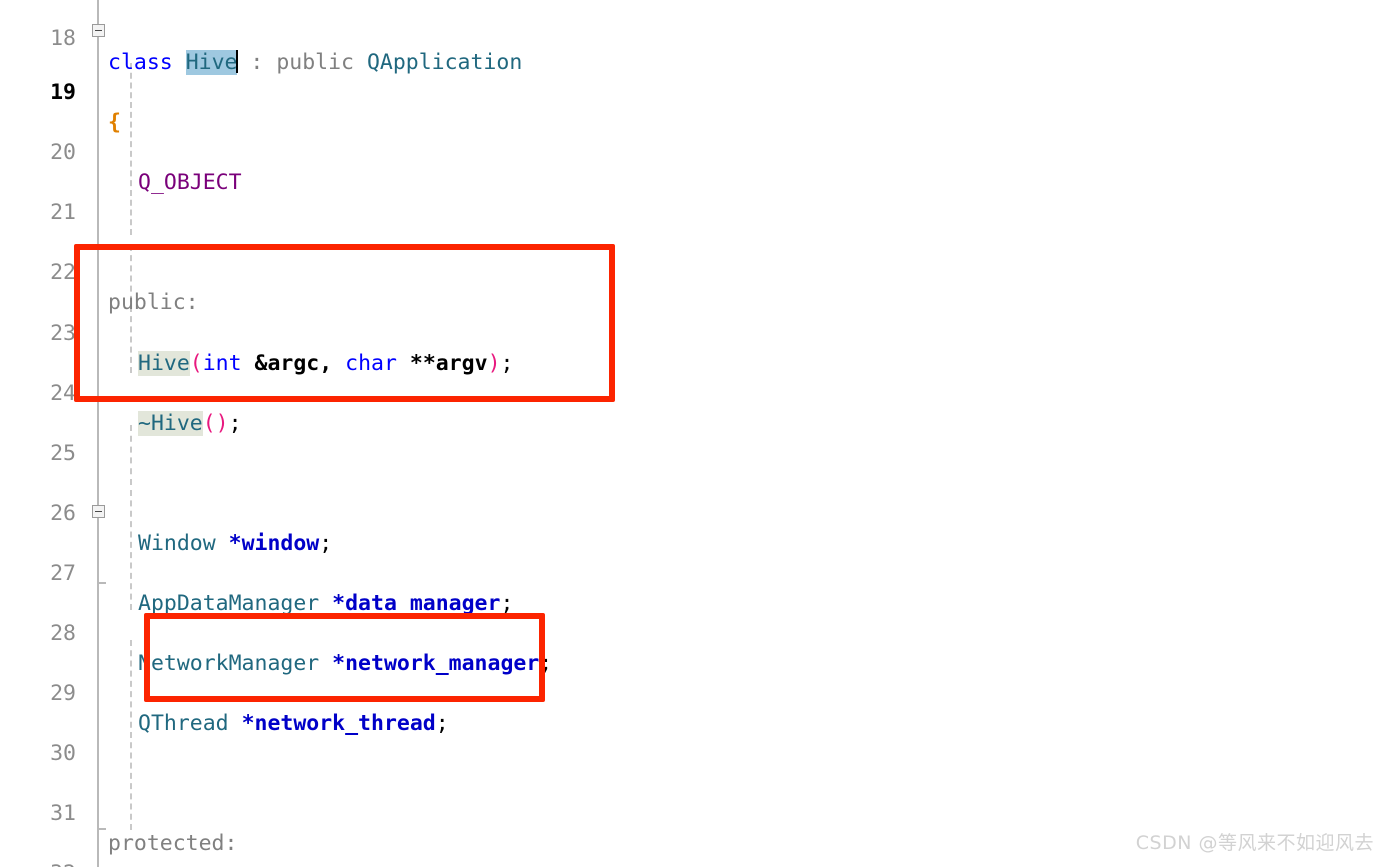 The height and width of the screenshot is (867, 1388). I want to click on token-keyword-class: class, so click(140, 63).